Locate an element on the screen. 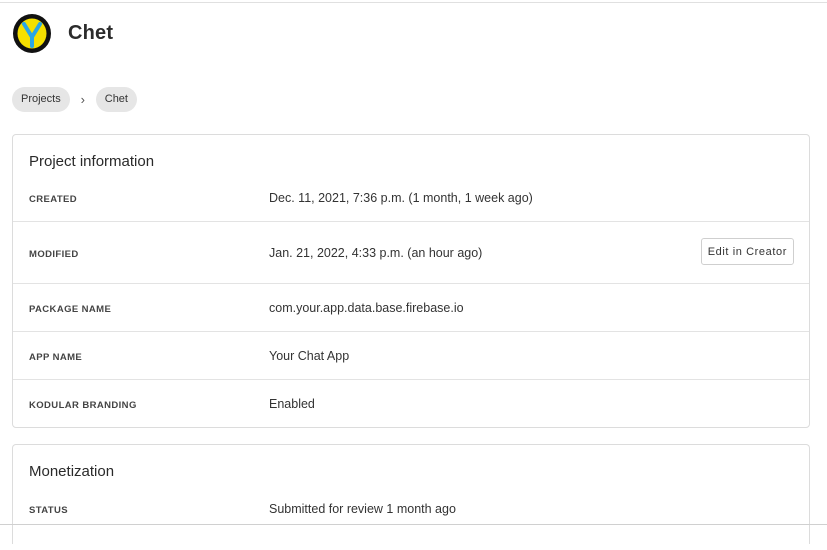 This screenshot has height=550, width=827. row-value: Your Chat App is located at coordinates (309, 356).